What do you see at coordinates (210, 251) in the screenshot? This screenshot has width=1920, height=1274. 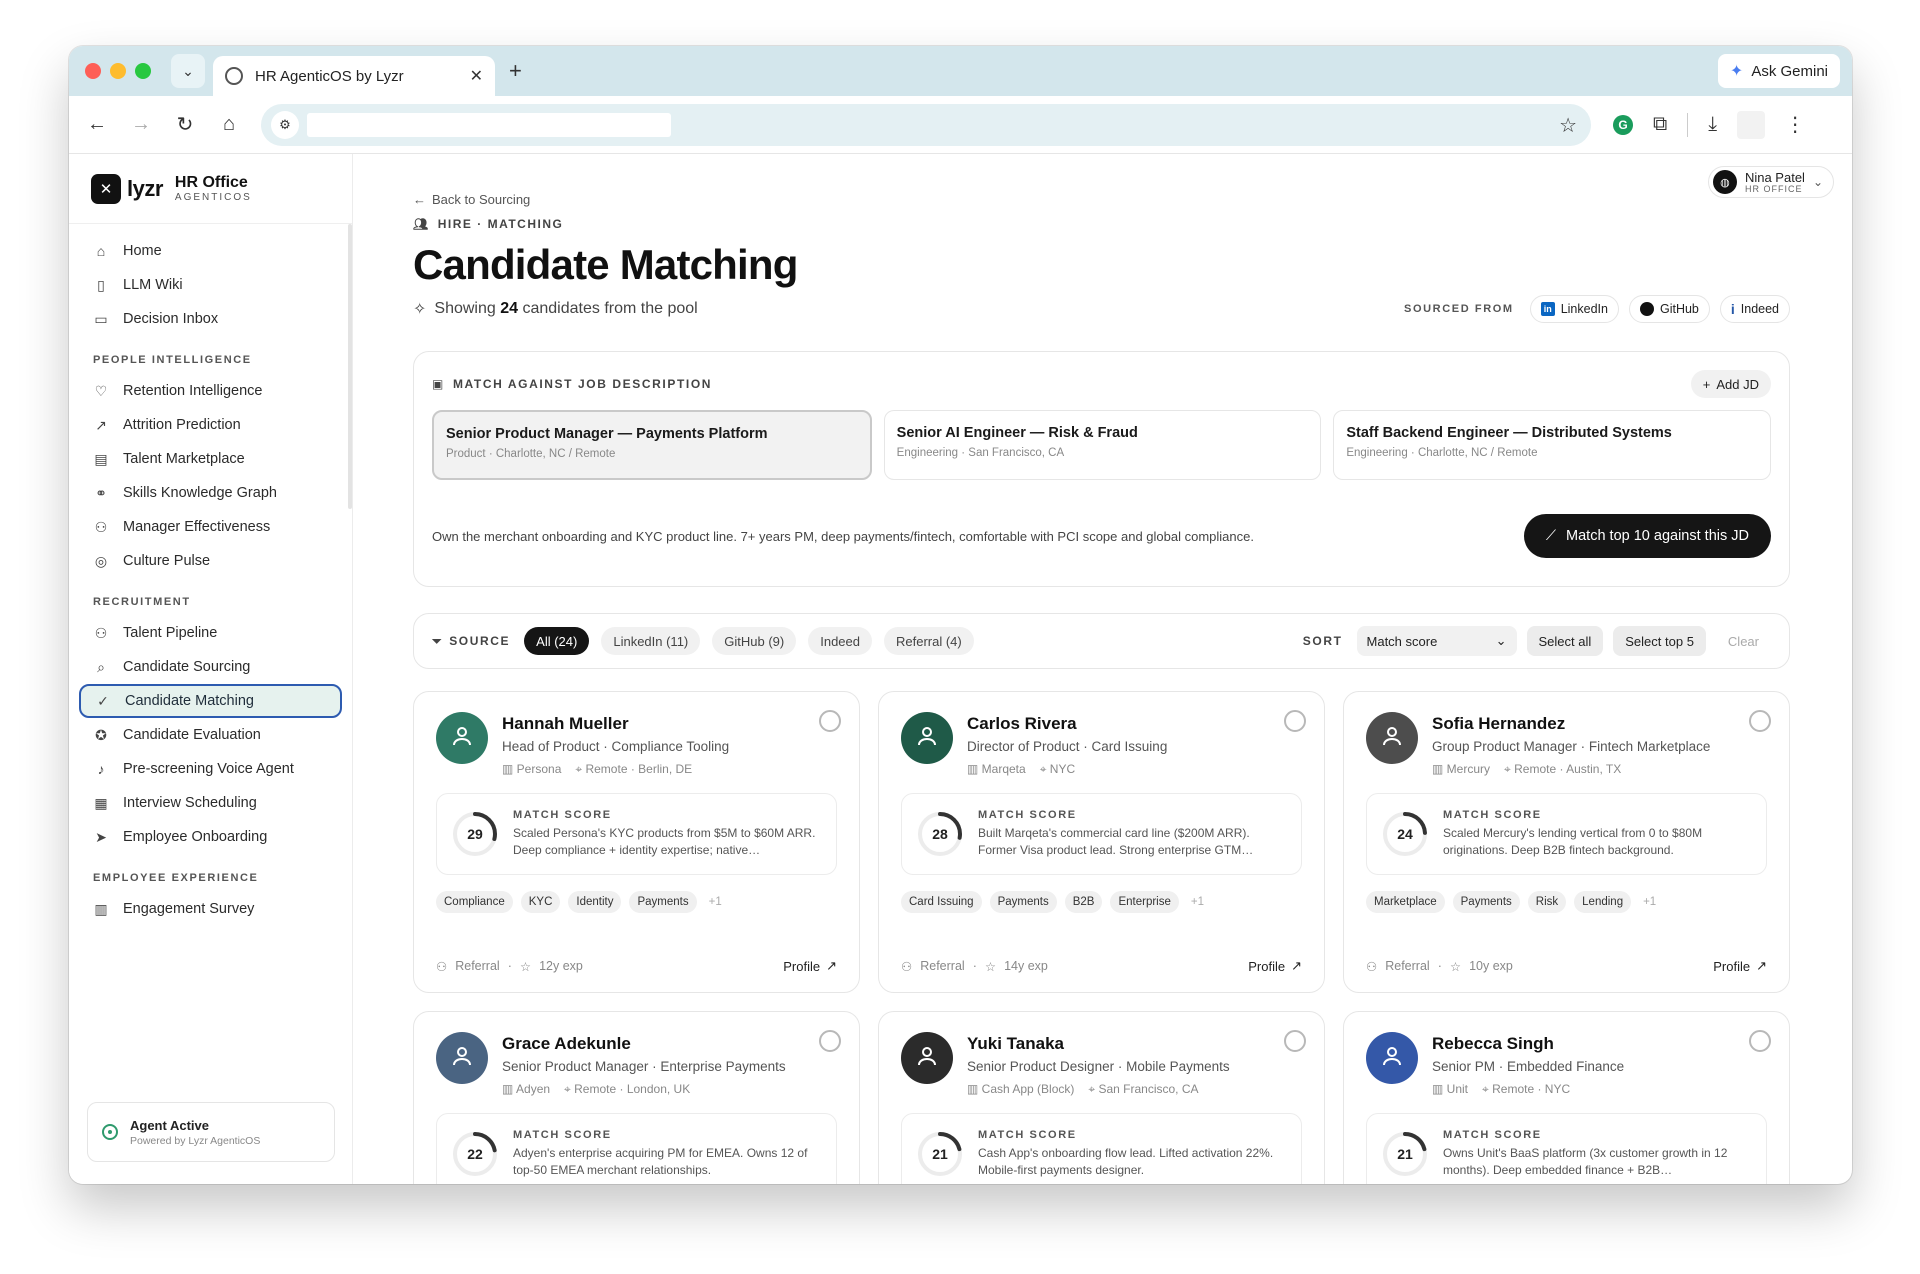 I see `sidebar-item-home: ⌂ Home` at bounding box center [210, 251].